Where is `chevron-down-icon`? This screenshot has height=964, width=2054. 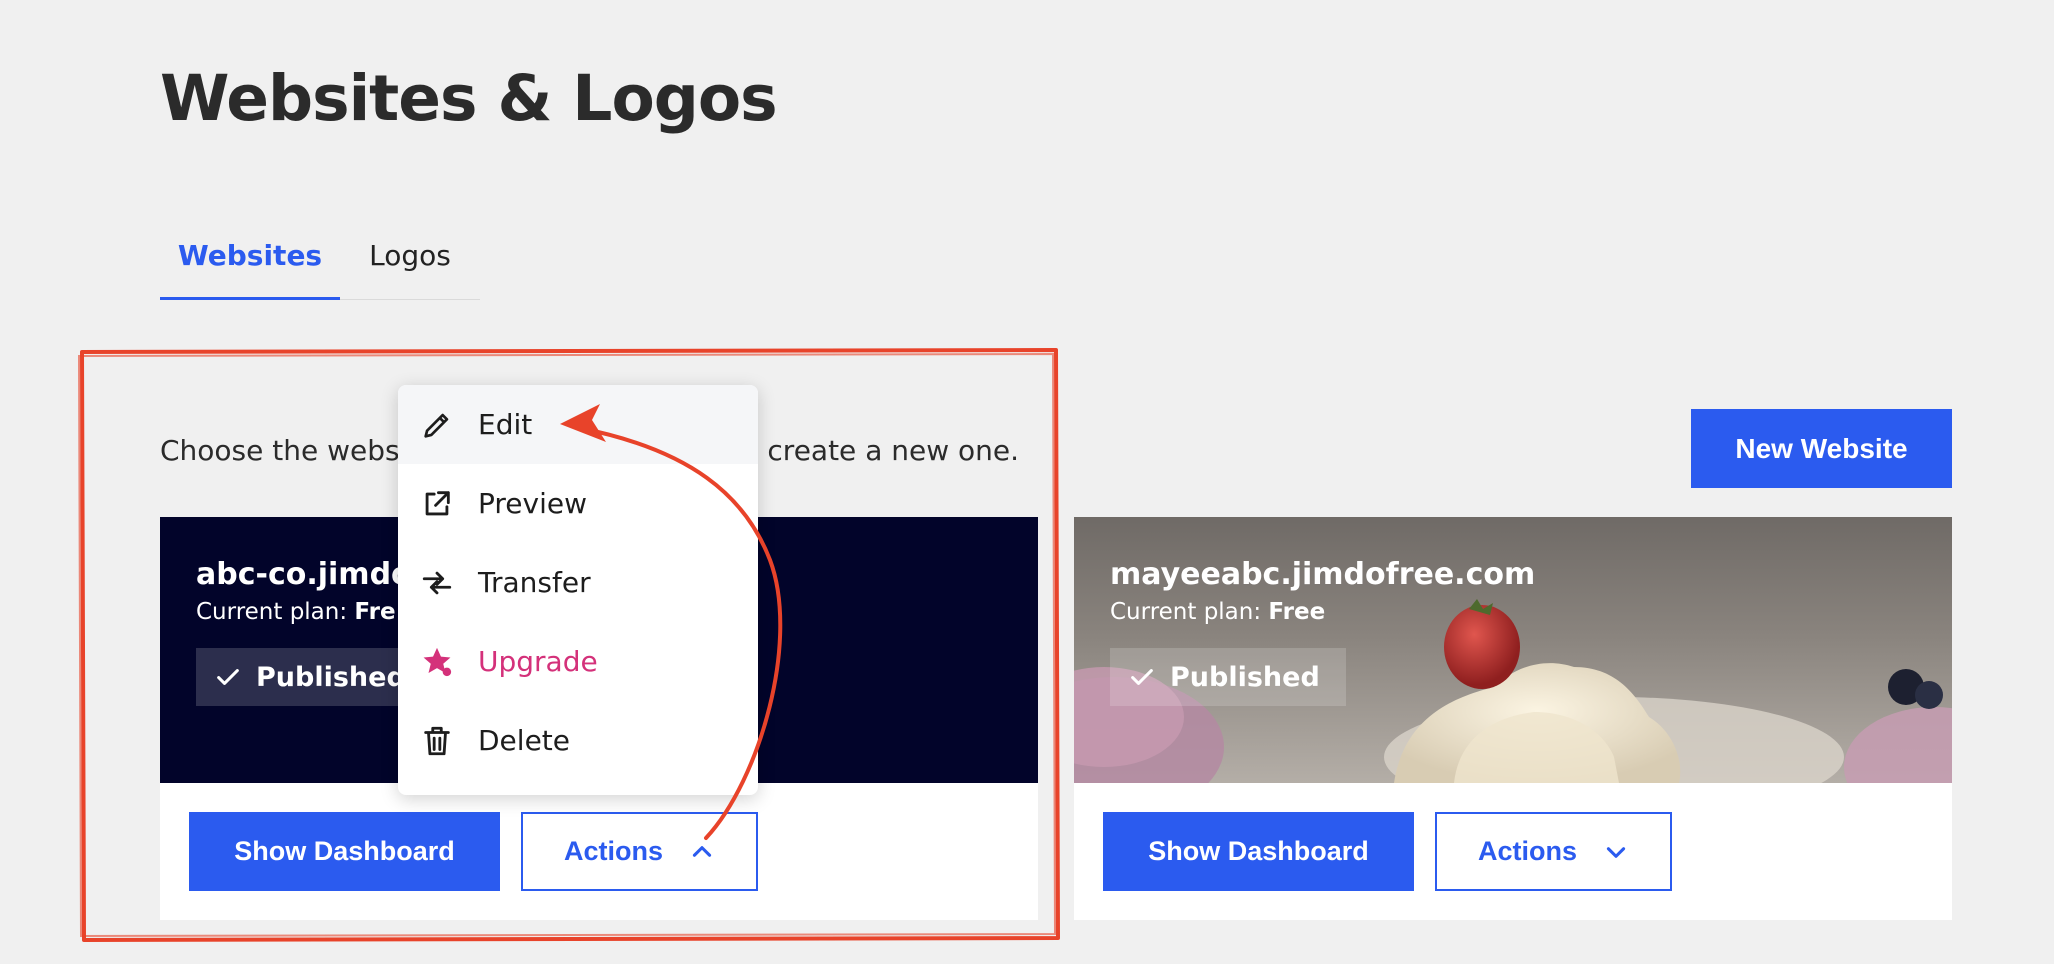
chevron-down-icon is located at coordinates (1616, 852).